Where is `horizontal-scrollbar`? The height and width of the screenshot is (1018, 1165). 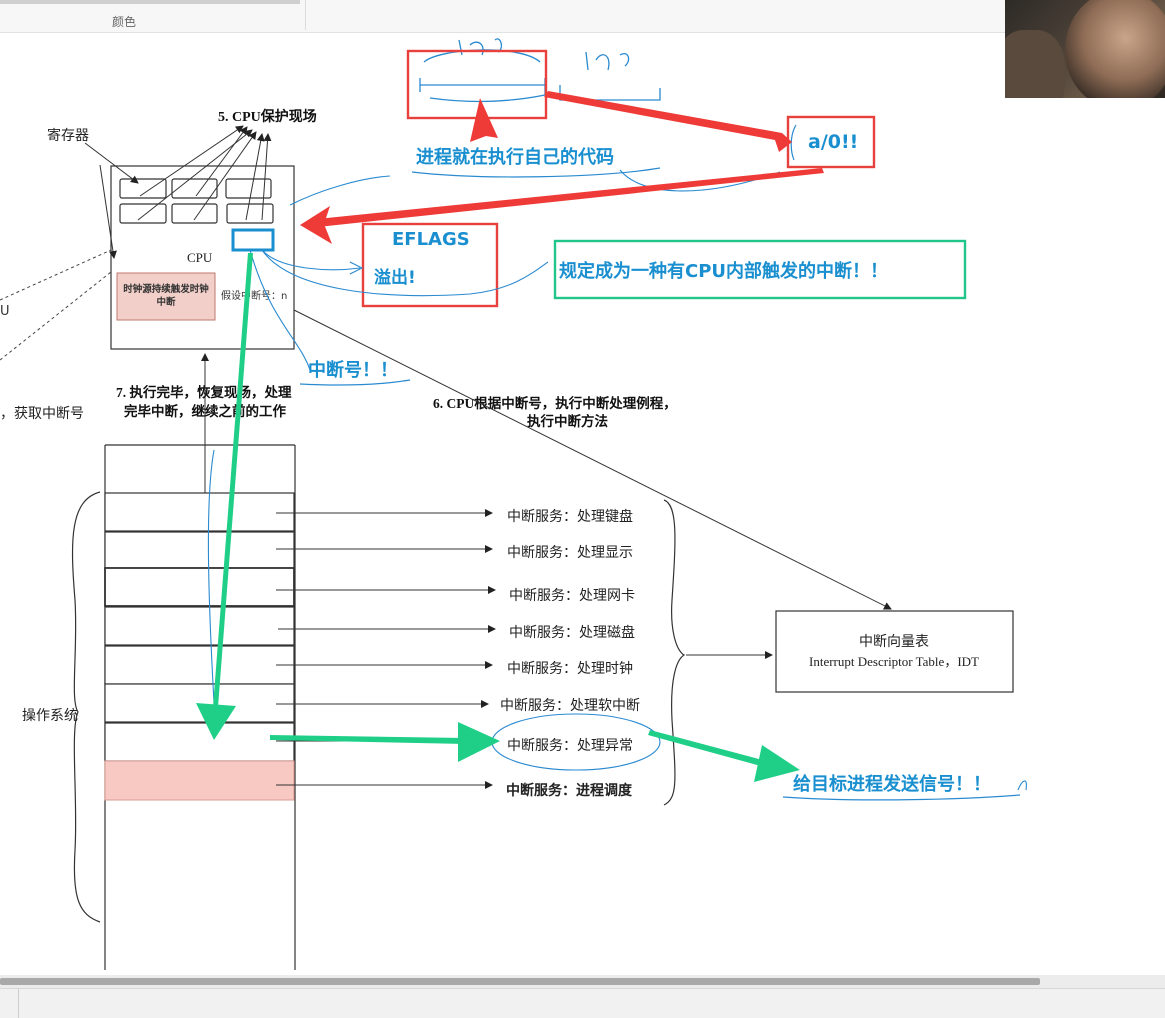
horizontal-scrollbar is located at coordinates (582, 981).